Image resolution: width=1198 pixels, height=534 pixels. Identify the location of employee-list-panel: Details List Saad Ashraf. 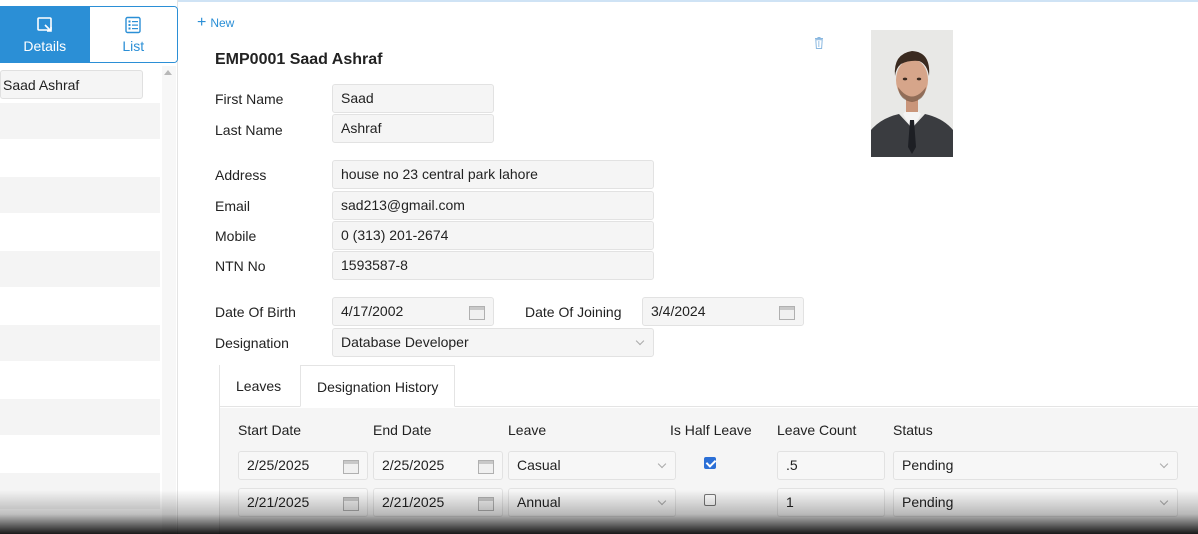
(89, 267).